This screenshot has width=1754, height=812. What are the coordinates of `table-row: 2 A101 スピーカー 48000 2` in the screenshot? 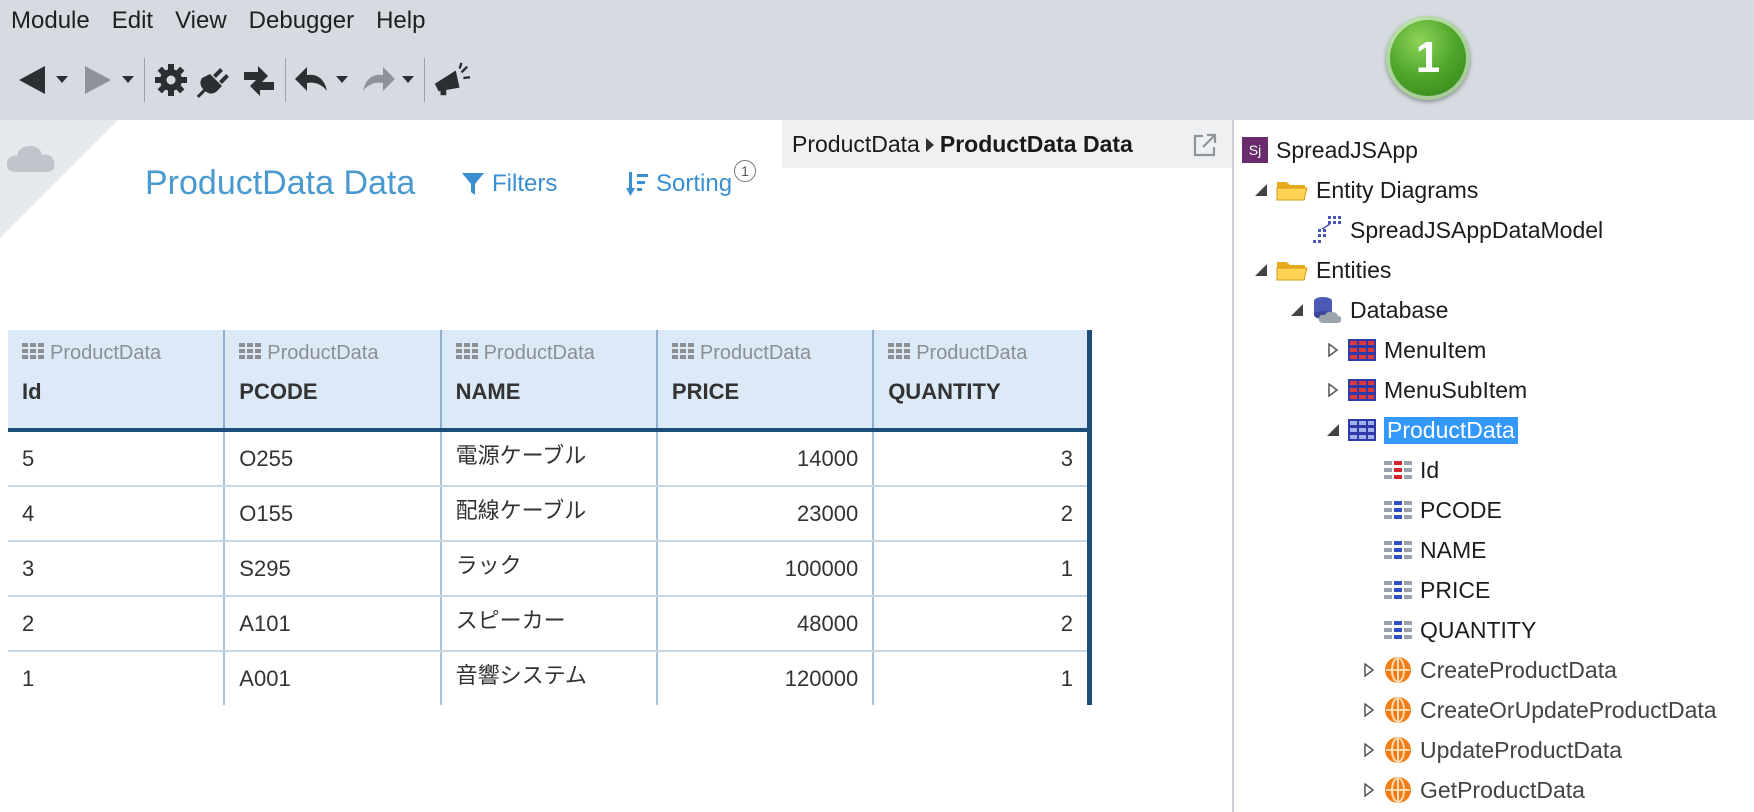 It's located at (550, 624).